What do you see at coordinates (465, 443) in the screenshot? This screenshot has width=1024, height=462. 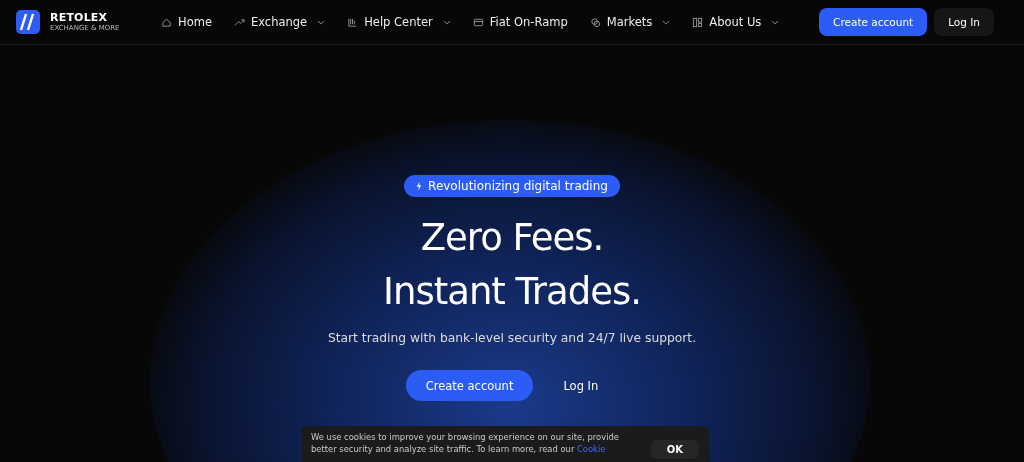 I see `cookie-text: We use cookies to improve your browsing experience on our site, provide better security and analyze site traffic. To learn more, read our Cookie` at bounding box center [465, 443].